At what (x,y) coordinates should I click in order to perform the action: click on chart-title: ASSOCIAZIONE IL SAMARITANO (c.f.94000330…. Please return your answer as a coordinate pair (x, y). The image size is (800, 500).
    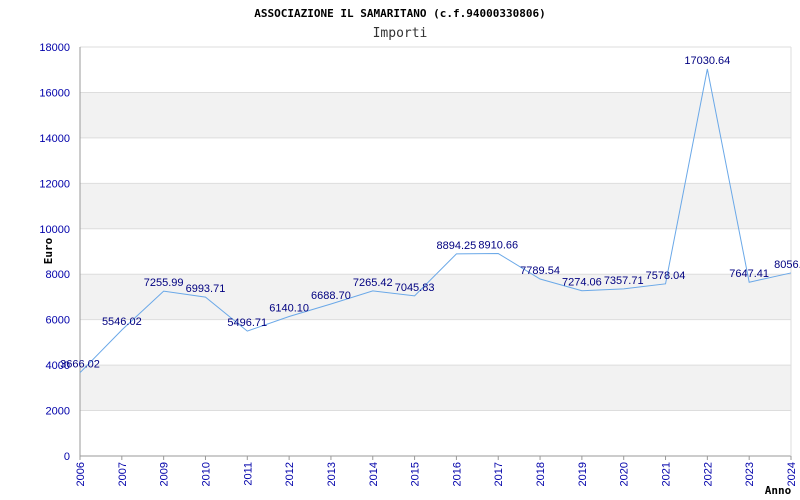
    Looking at the image, I should click on (399, 13).